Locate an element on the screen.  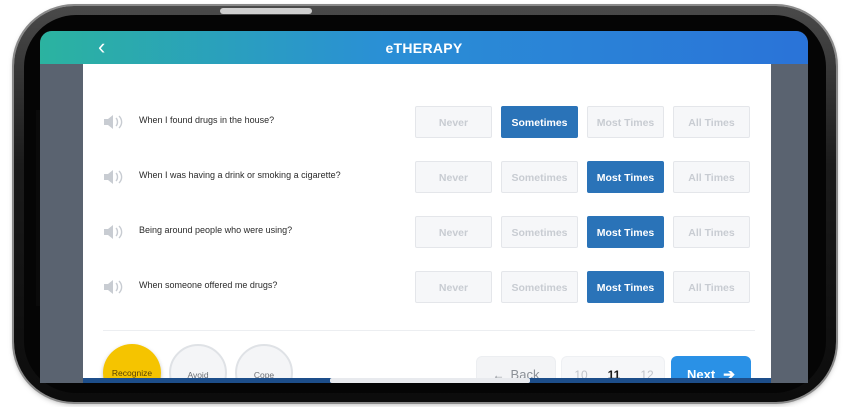
question-text: When I found drugs in the house? is located at coordinates (207, 120).